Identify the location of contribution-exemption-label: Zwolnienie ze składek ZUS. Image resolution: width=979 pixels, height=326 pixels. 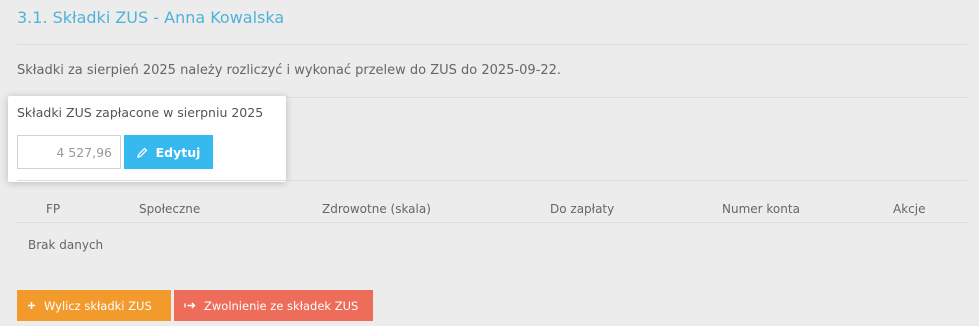
(281, 305).